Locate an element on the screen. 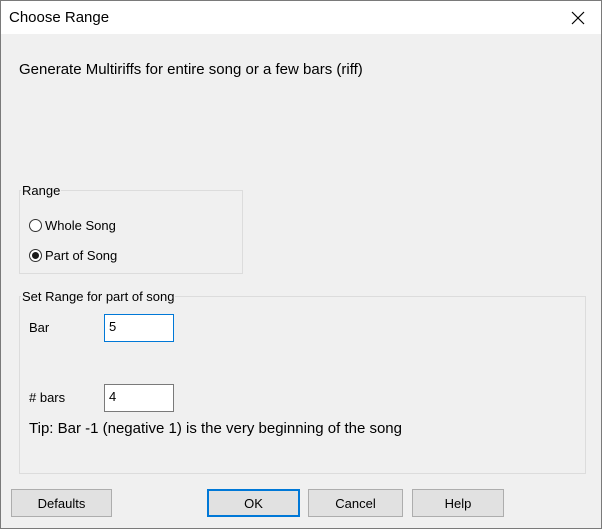  bar-input: 5 is located at coordinates (139, 328).